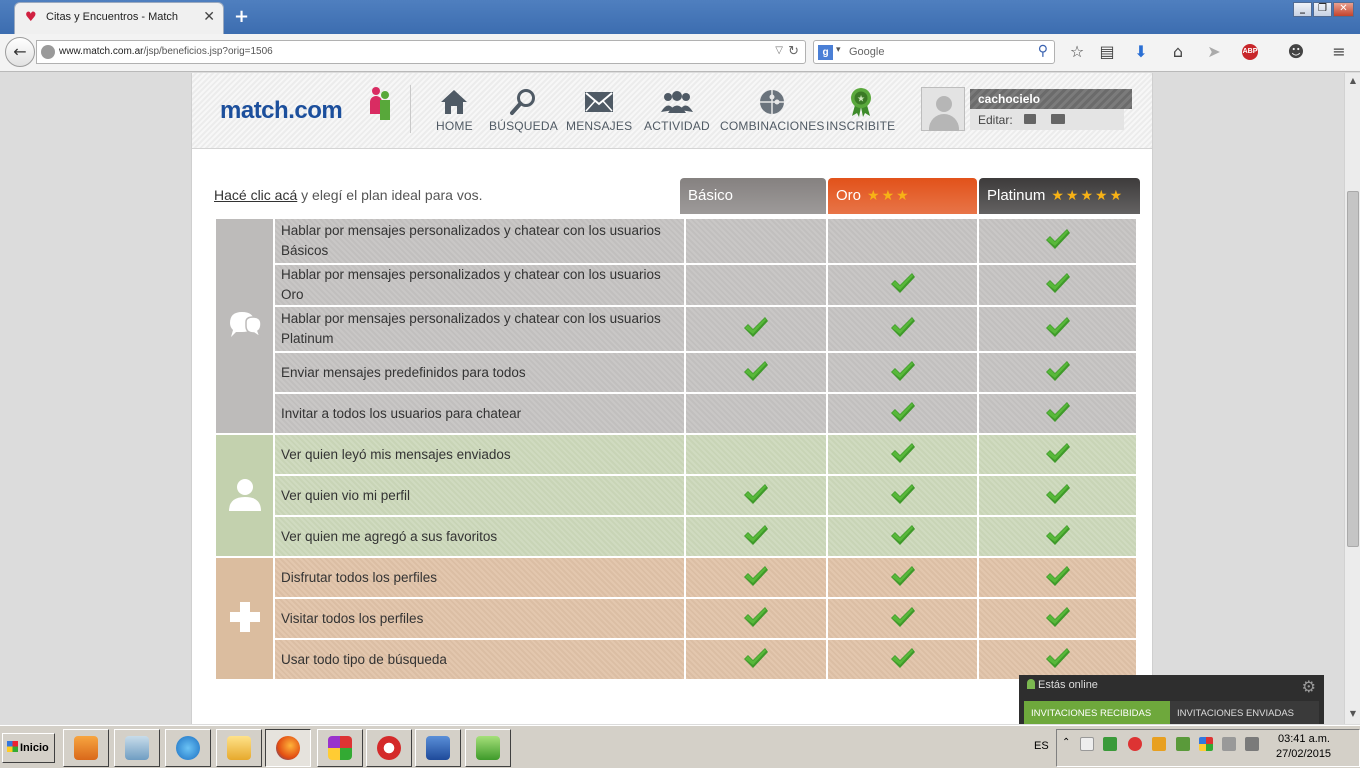 The height and width of the screenshot is (768, 1360). What do you see at coordinates (838, 50) in the screenshot?
I see `search-engine-dropdown-icon: ▾` at bounding box center [838, 50].